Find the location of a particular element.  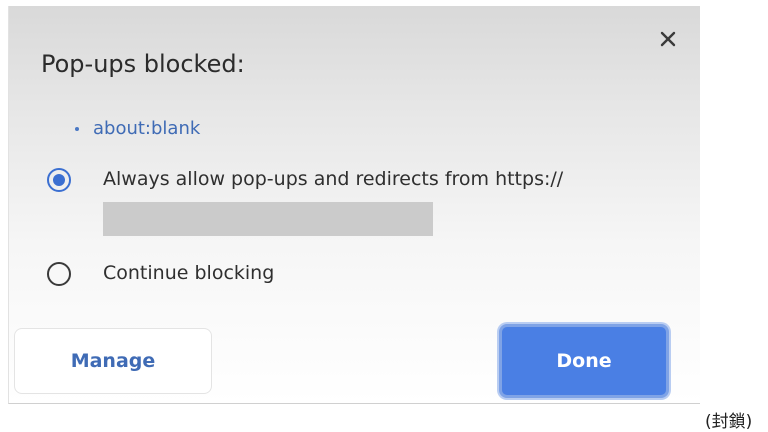

radio-always-allow is located at coordinates (59, 180).